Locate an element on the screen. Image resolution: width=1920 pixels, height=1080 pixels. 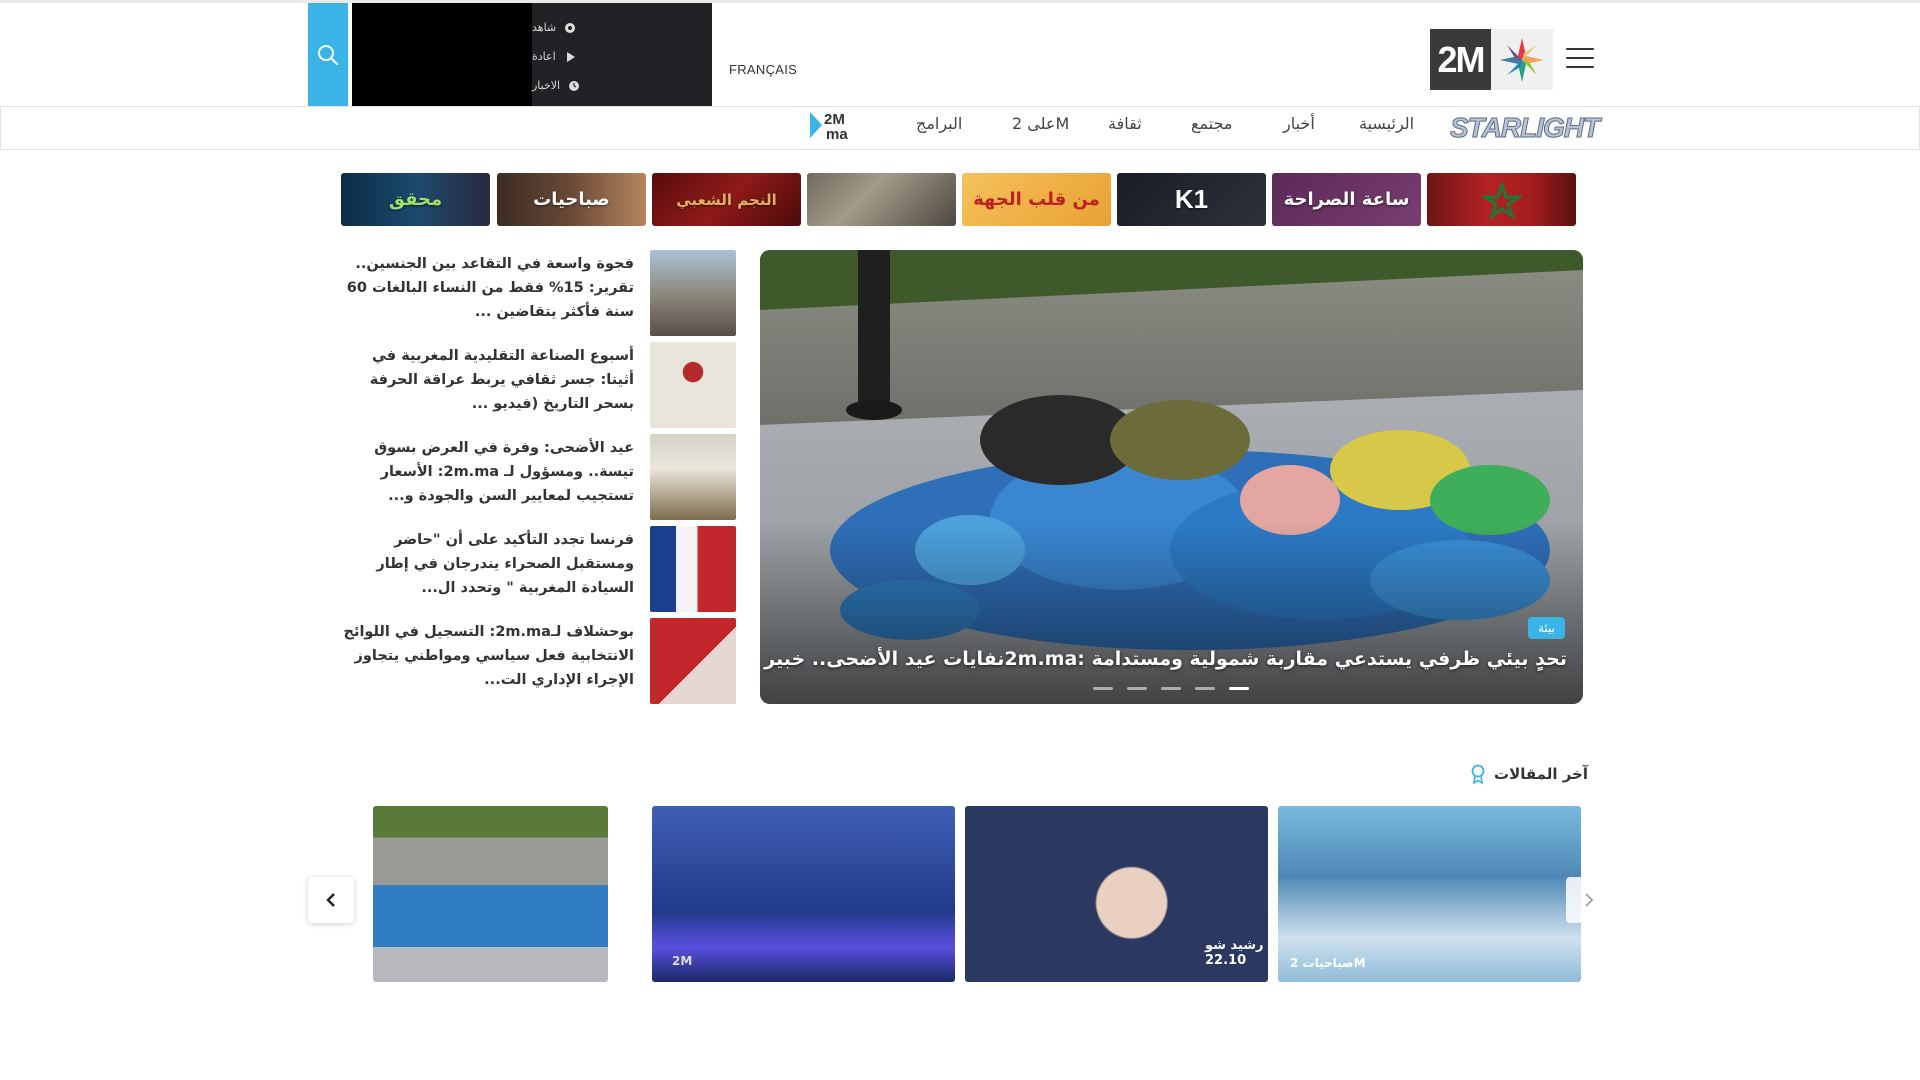
nav-item-culture: ثقافة is located at coordinates (1125, 123).